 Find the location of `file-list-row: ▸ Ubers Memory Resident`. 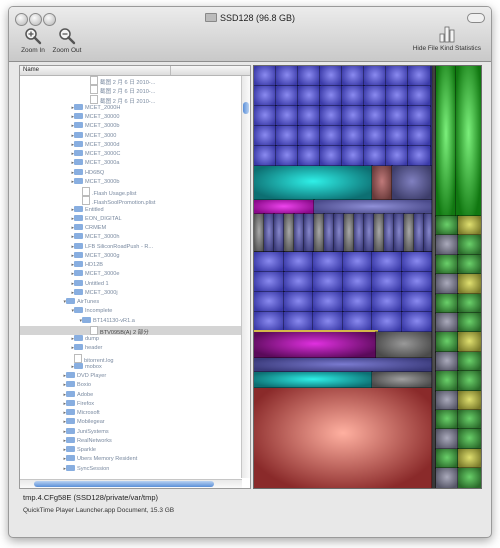

file-list-row: ▸ Ubers Memory Resident is located at coordinates (131, 459).